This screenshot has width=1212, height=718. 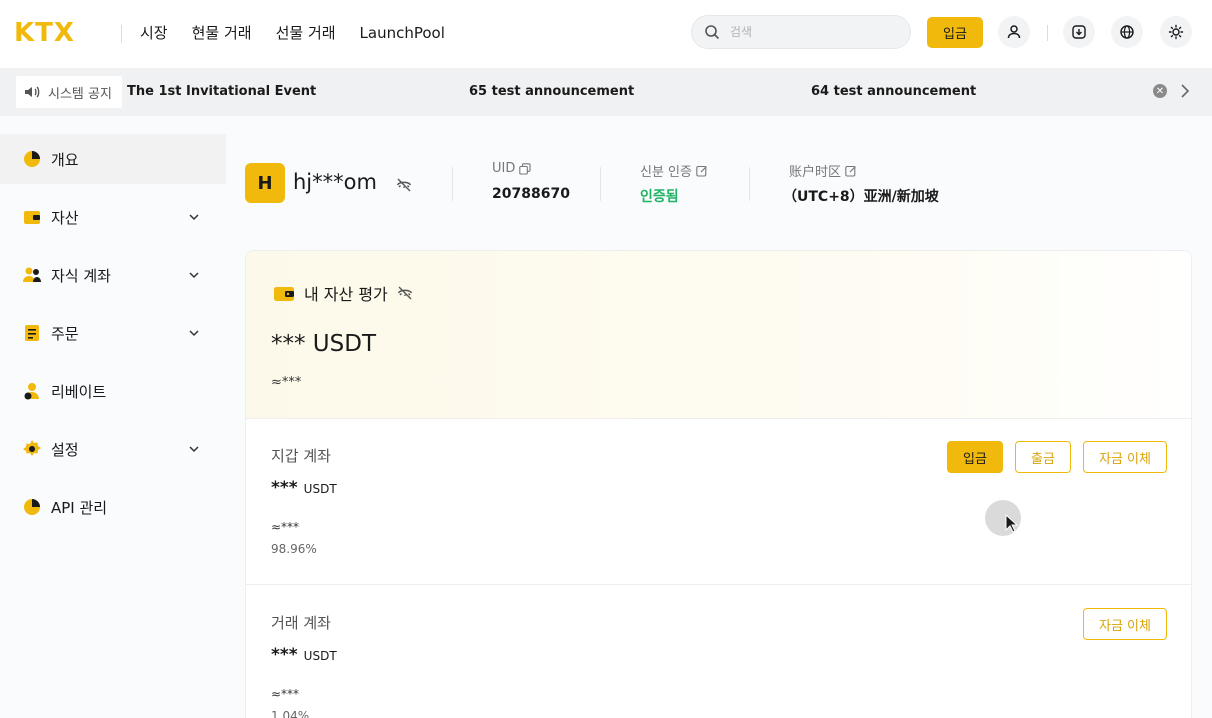 I want to click on sidebar-item-label: API 관리, so click(x=79, y=507).